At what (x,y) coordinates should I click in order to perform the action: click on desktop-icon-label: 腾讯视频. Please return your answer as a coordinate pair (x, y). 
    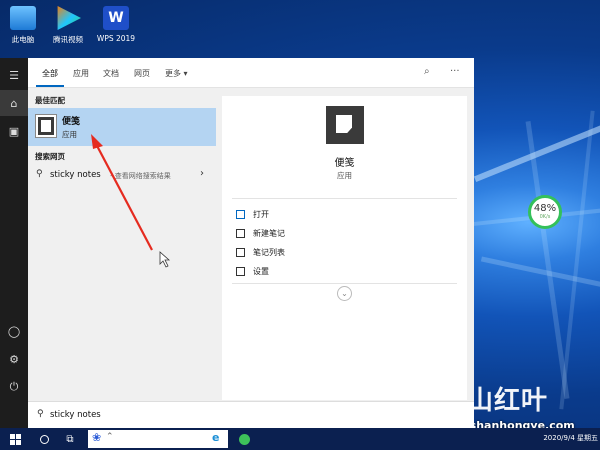
    Looking at the image, I should click on (68, 39).